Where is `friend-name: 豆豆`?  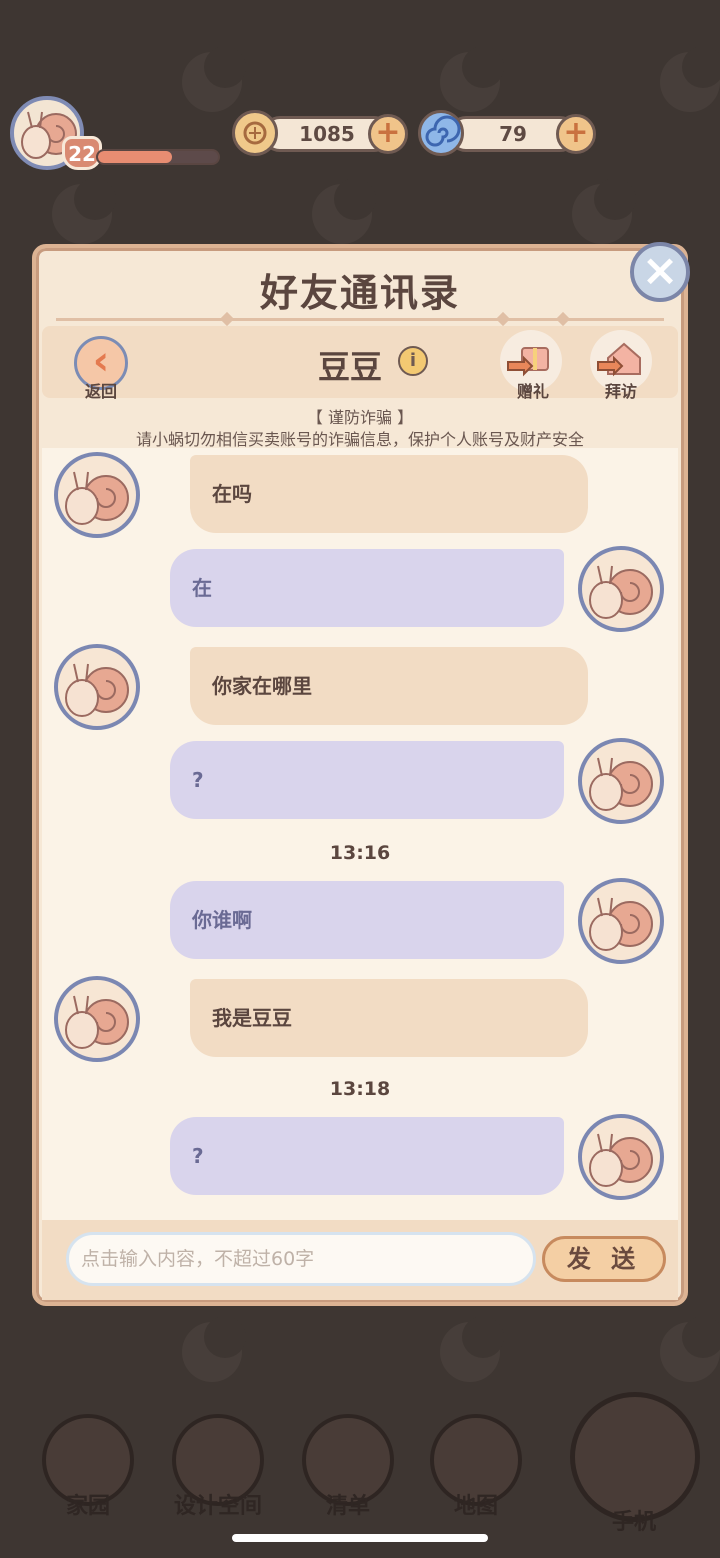 friend-name: 豆豆 is located at coordinates (350, 367).